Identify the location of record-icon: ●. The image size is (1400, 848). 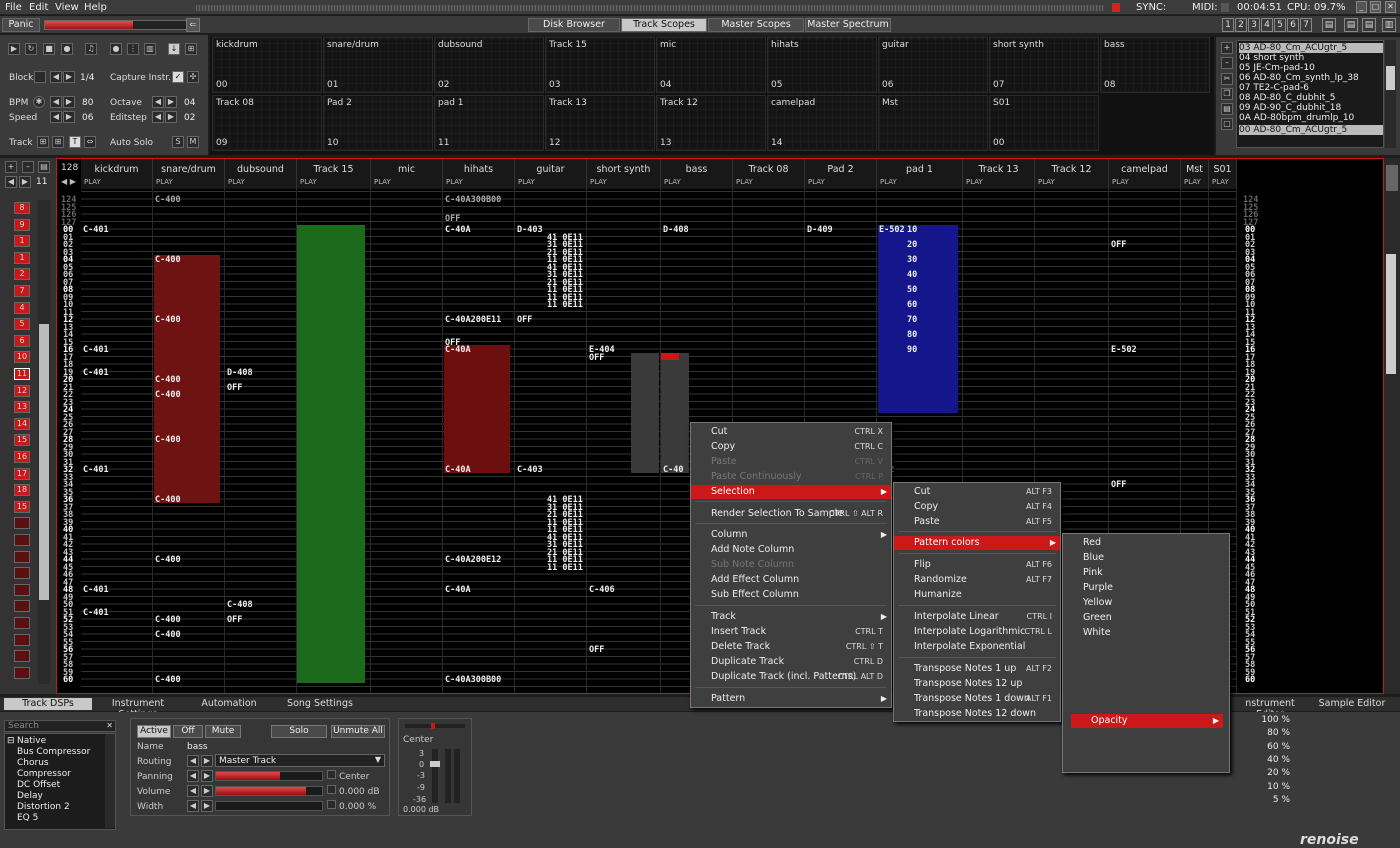
(67, 49).